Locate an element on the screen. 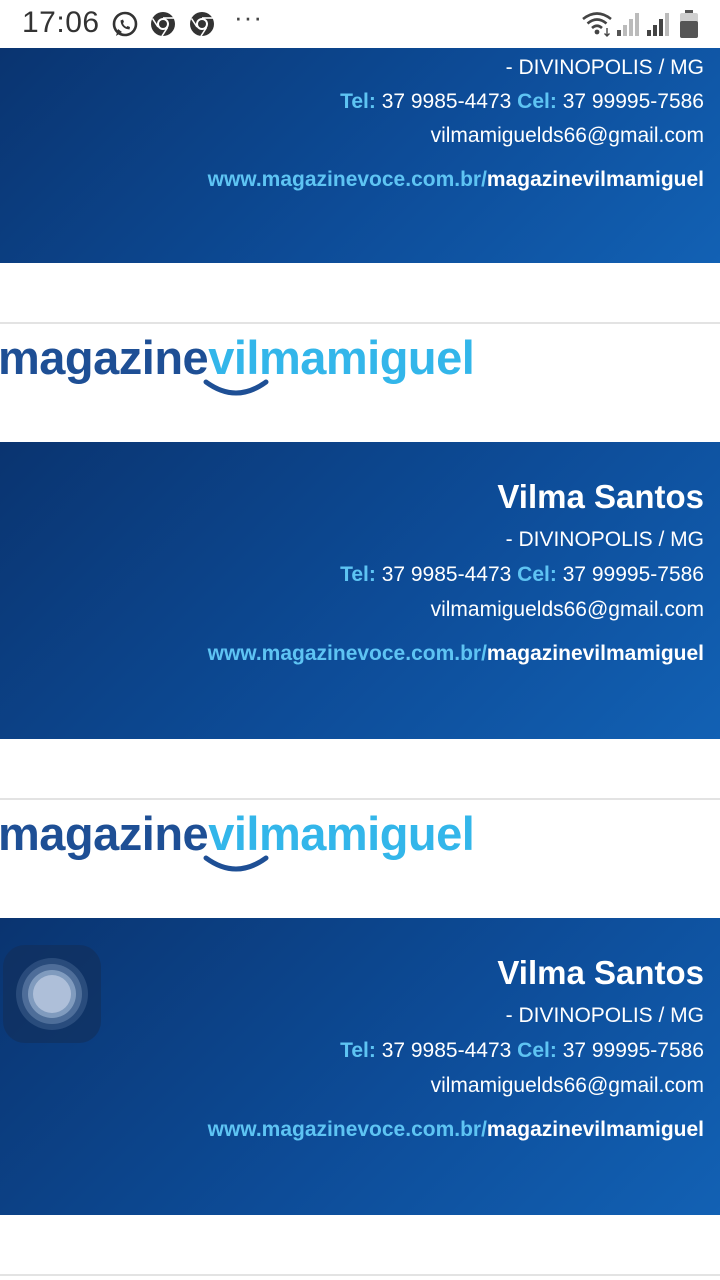 Image resolution: width=720 pixels, height=1280 pixels. assistant-bubble-icon is located at coordinates (52, 994).